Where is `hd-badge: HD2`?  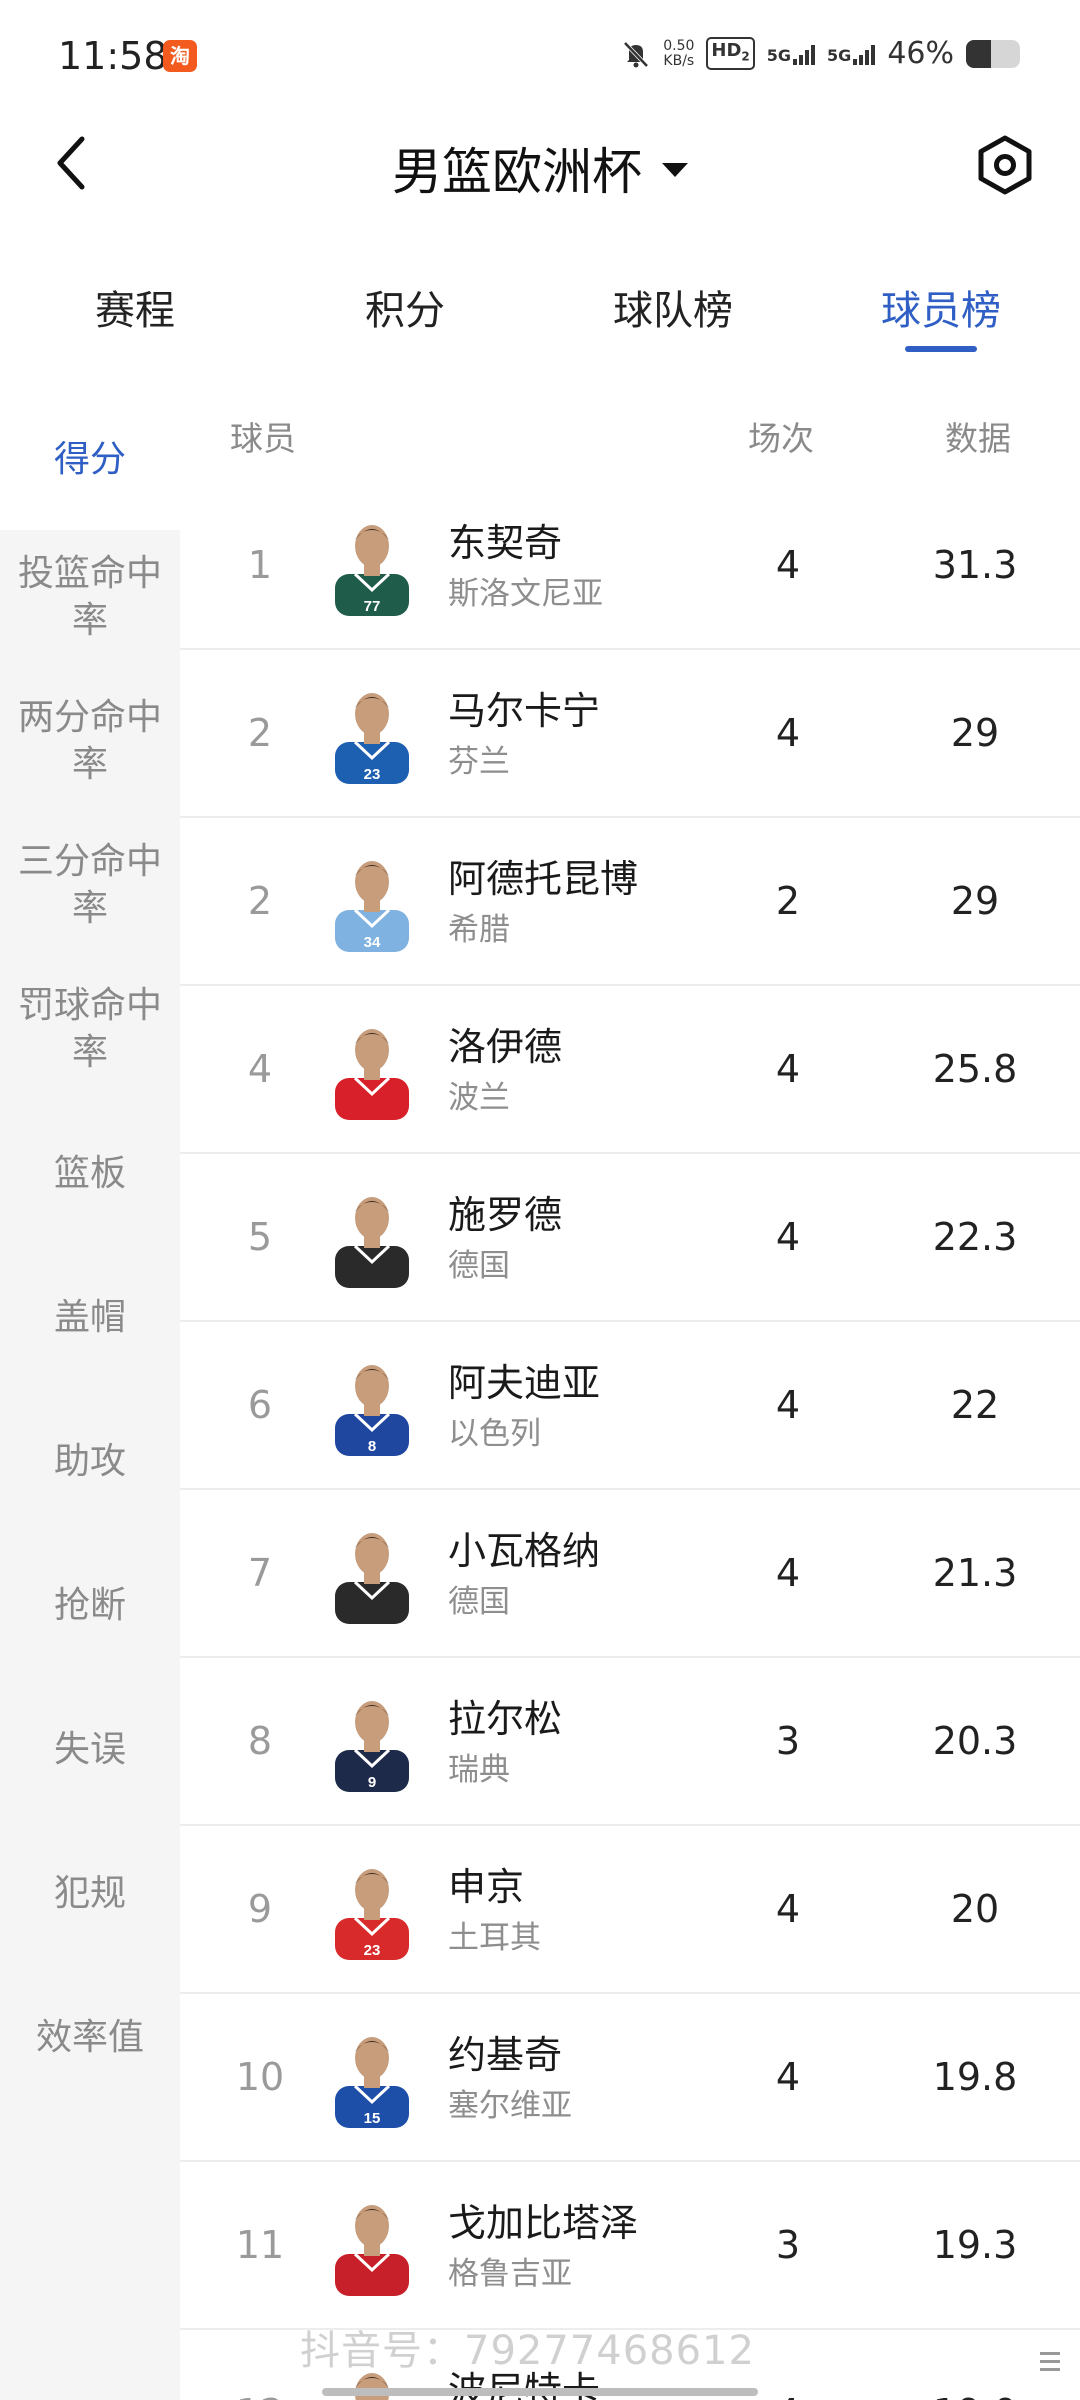
hd-badge: HD2 is located at coordinates (730, 53).